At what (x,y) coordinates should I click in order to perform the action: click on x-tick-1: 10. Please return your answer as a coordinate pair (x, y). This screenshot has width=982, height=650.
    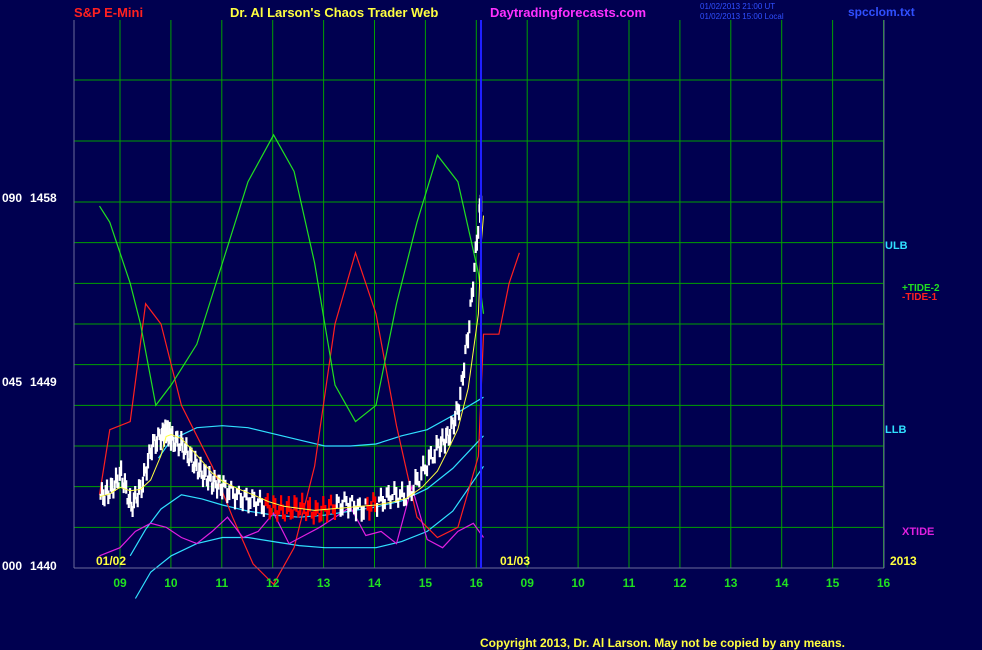
    Looking at the image, I should click on (171, 583).